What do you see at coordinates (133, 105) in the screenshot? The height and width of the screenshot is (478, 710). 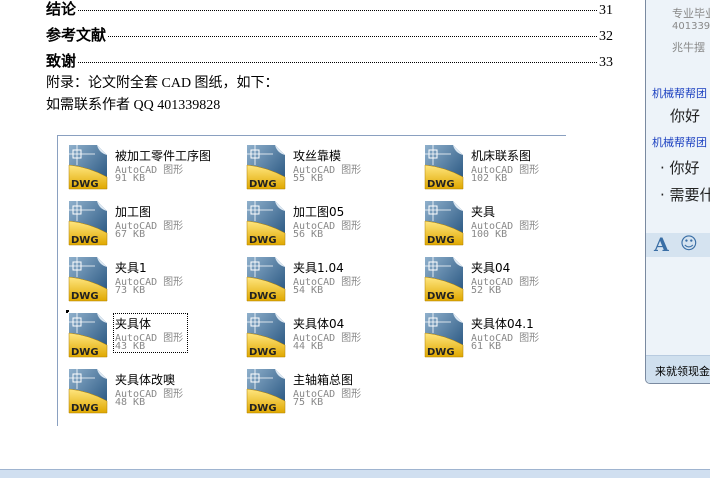 I see `contact-text: 如需联系作者 QQ 401339828` at bounding box center [133, 105].